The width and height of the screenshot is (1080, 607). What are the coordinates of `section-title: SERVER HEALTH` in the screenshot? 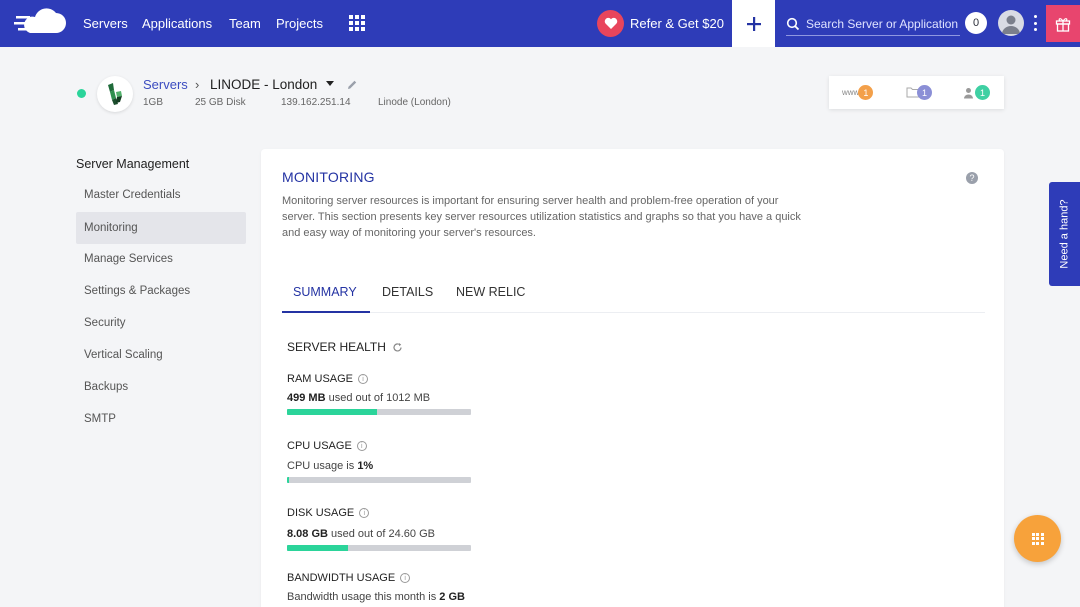 It's located at (345, 347).